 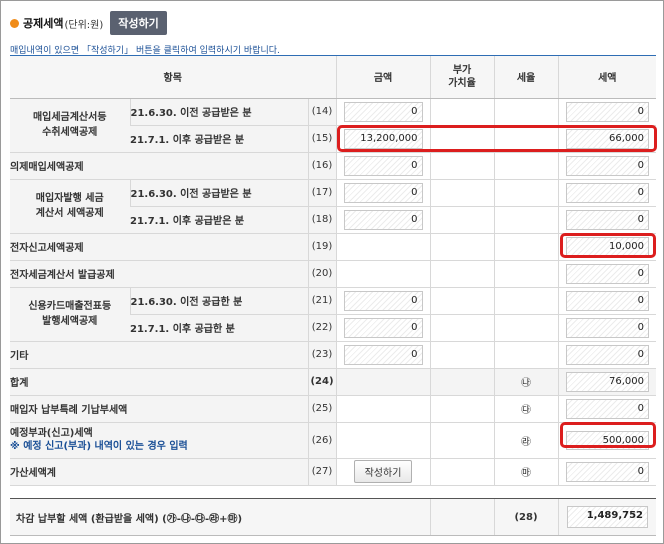 I want to click on row-number: (21), so click(x=322, y=301).